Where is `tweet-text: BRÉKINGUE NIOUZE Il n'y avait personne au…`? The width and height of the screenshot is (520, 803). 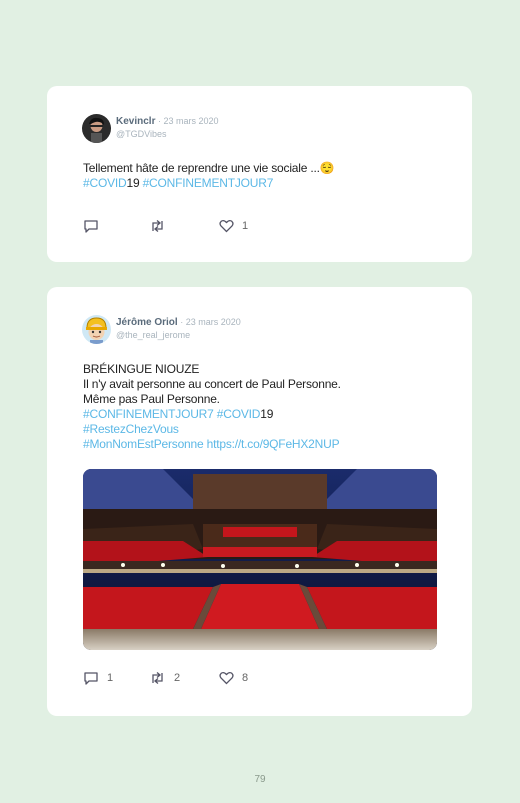 tweet-text: BRÉKINGUE NIOUZE Il n'y avait personne au… is located at coordinates (263, 407).